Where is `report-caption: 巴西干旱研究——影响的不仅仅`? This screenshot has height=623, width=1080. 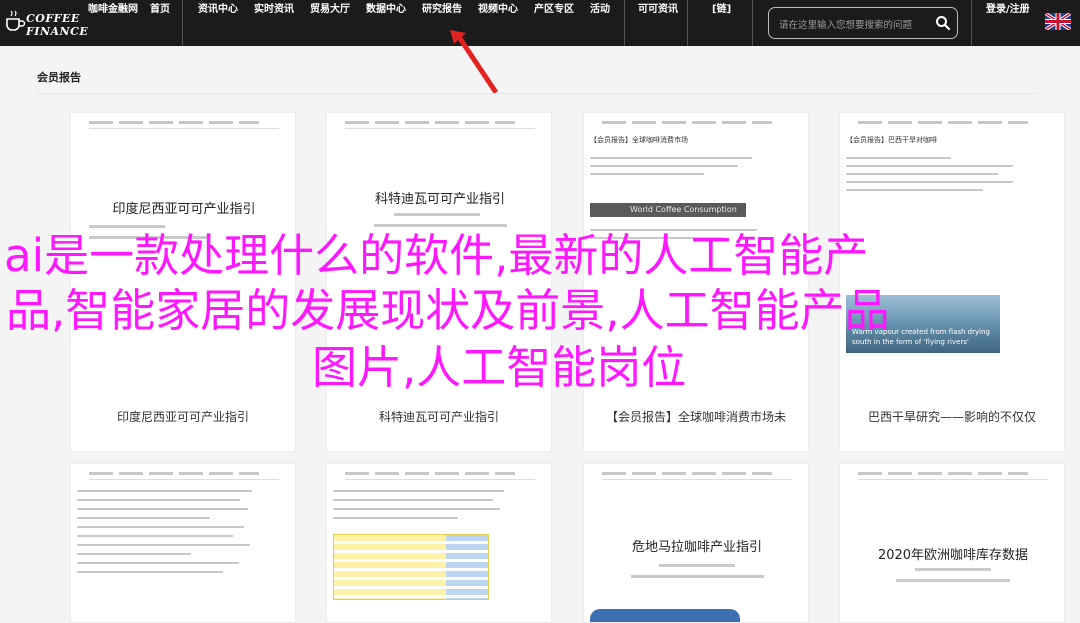
report-caption: 巴西干旱研究——影响的不仅仅 is located at coordinates (952, 416).